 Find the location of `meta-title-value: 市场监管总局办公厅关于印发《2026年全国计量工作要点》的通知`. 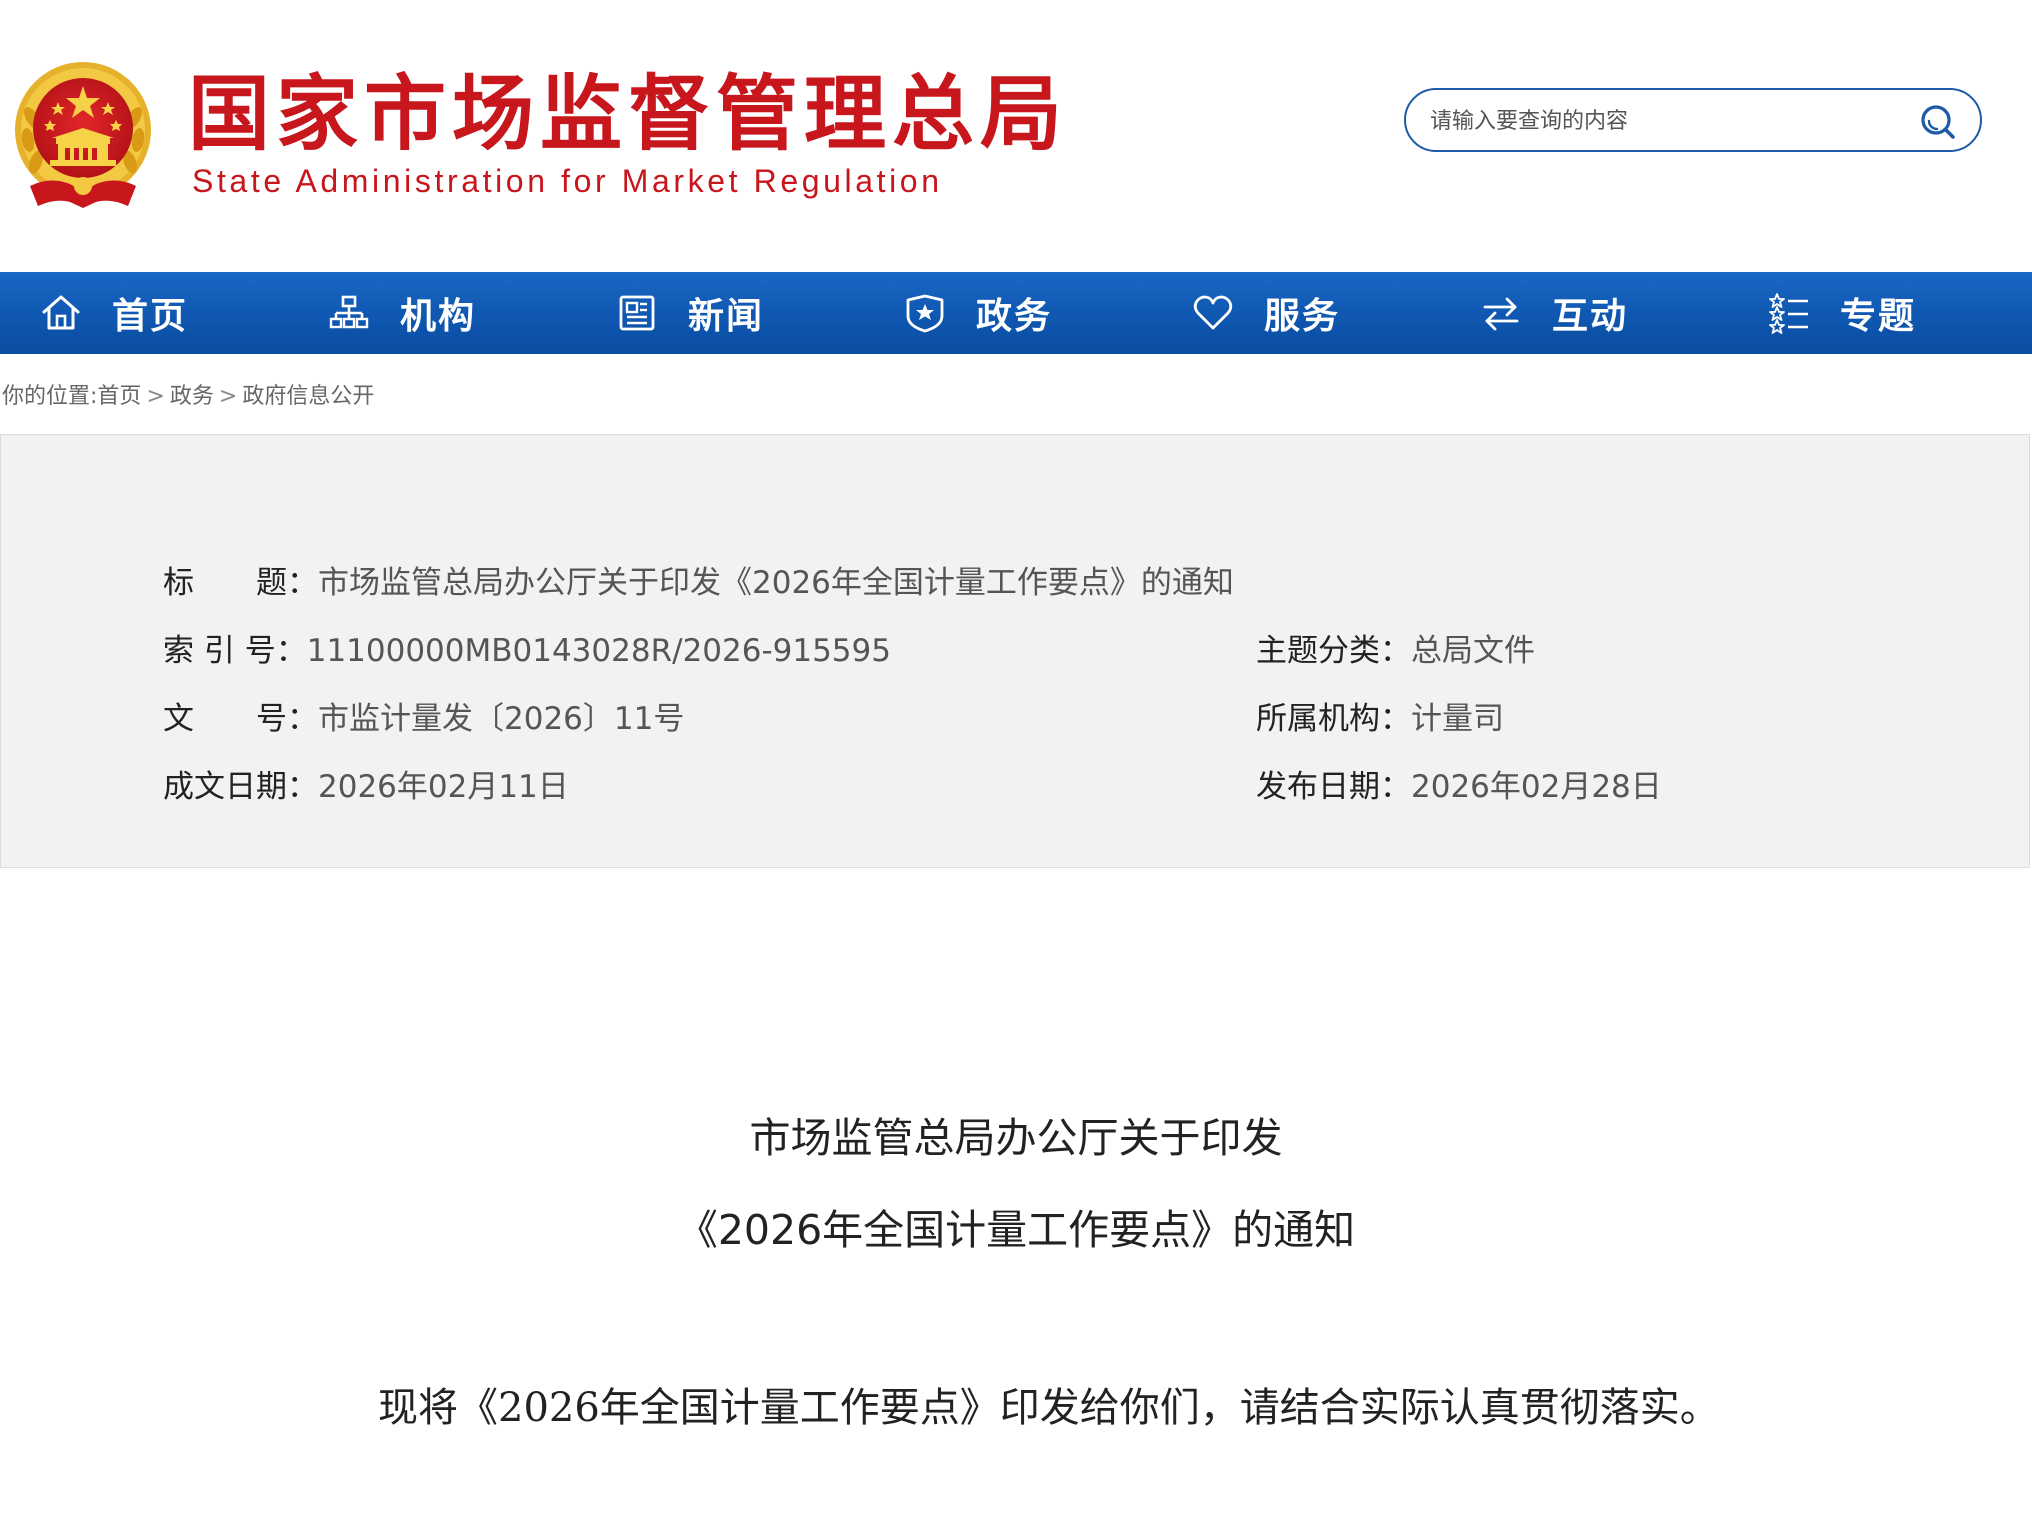

meta-title-value: 市场监管总局办公厅关于印发《2026年全国计量工作要点》的通知 is located at coordinates (776, 583).